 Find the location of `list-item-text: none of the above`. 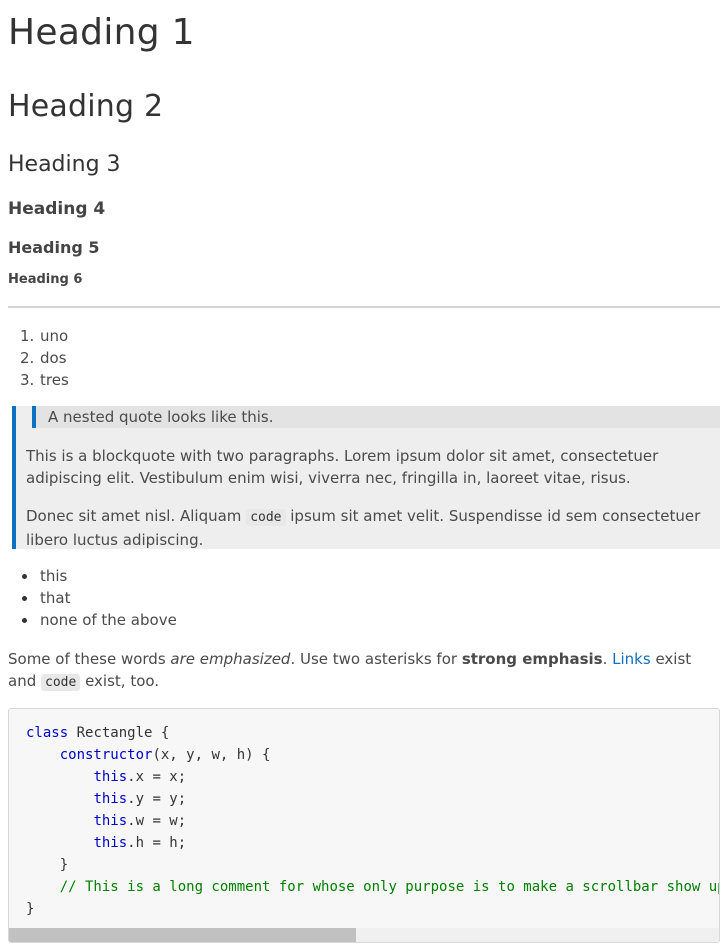

list-item-text: none of the above is located at coordinates (108, 620).